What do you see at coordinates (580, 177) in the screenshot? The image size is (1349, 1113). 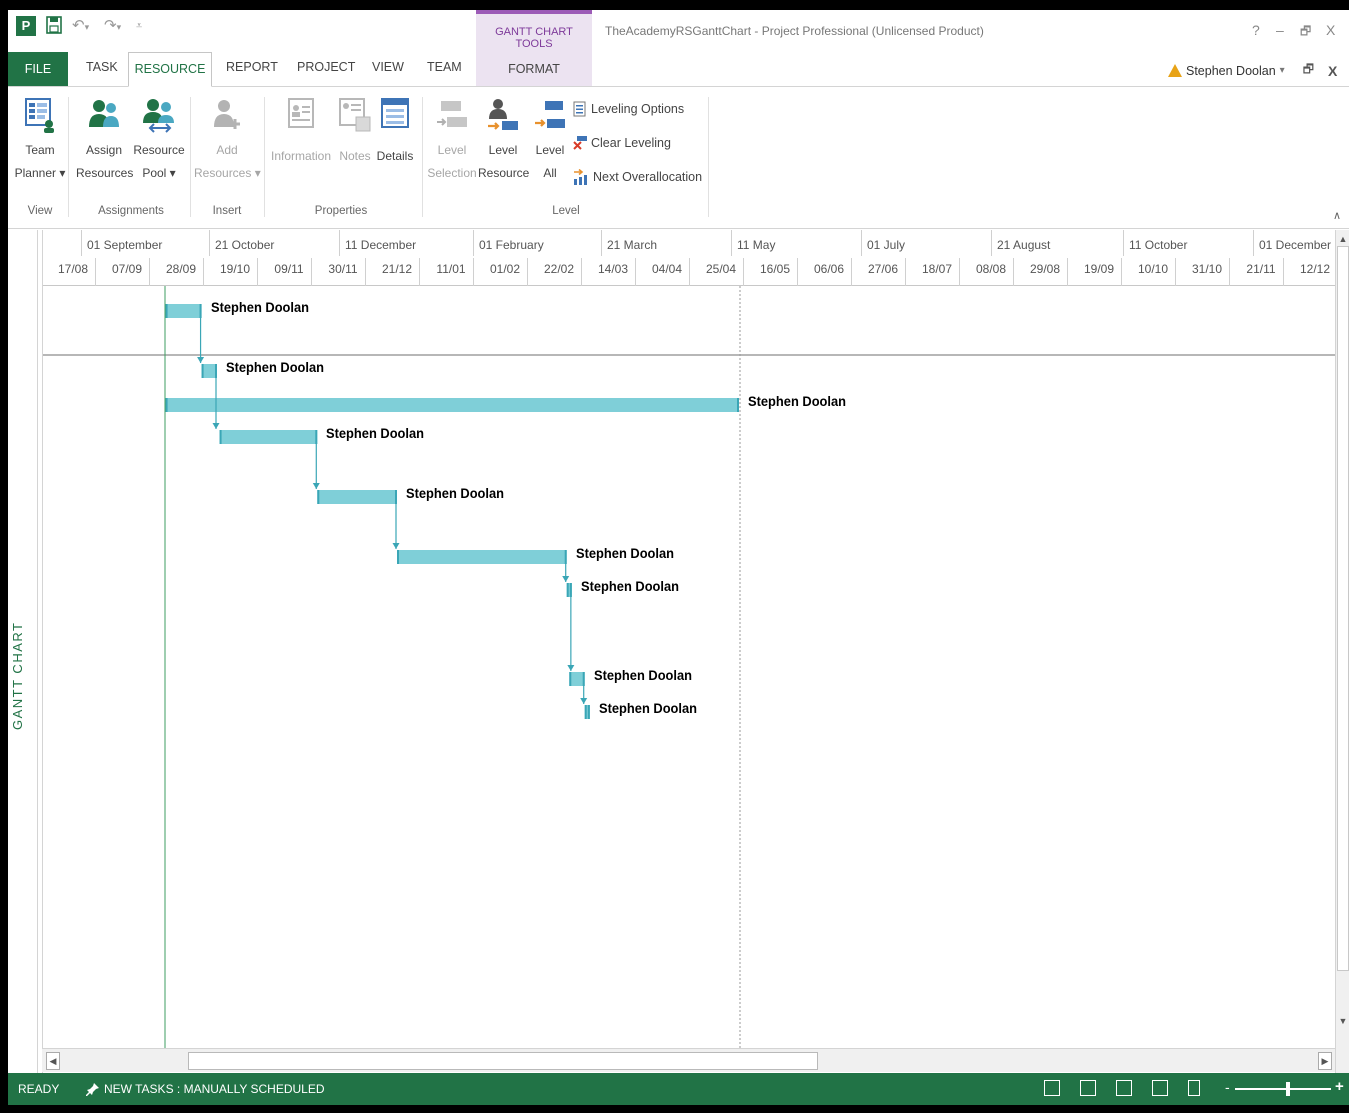 I see `next-overallocation-icon` at bounding box center [580, 177].